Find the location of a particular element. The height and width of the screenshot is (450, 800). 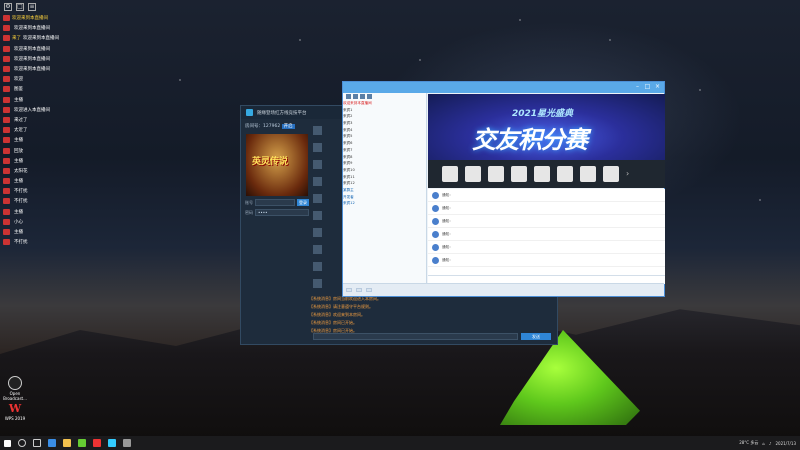

square-icon: □ is located at coordinates (20, 6).